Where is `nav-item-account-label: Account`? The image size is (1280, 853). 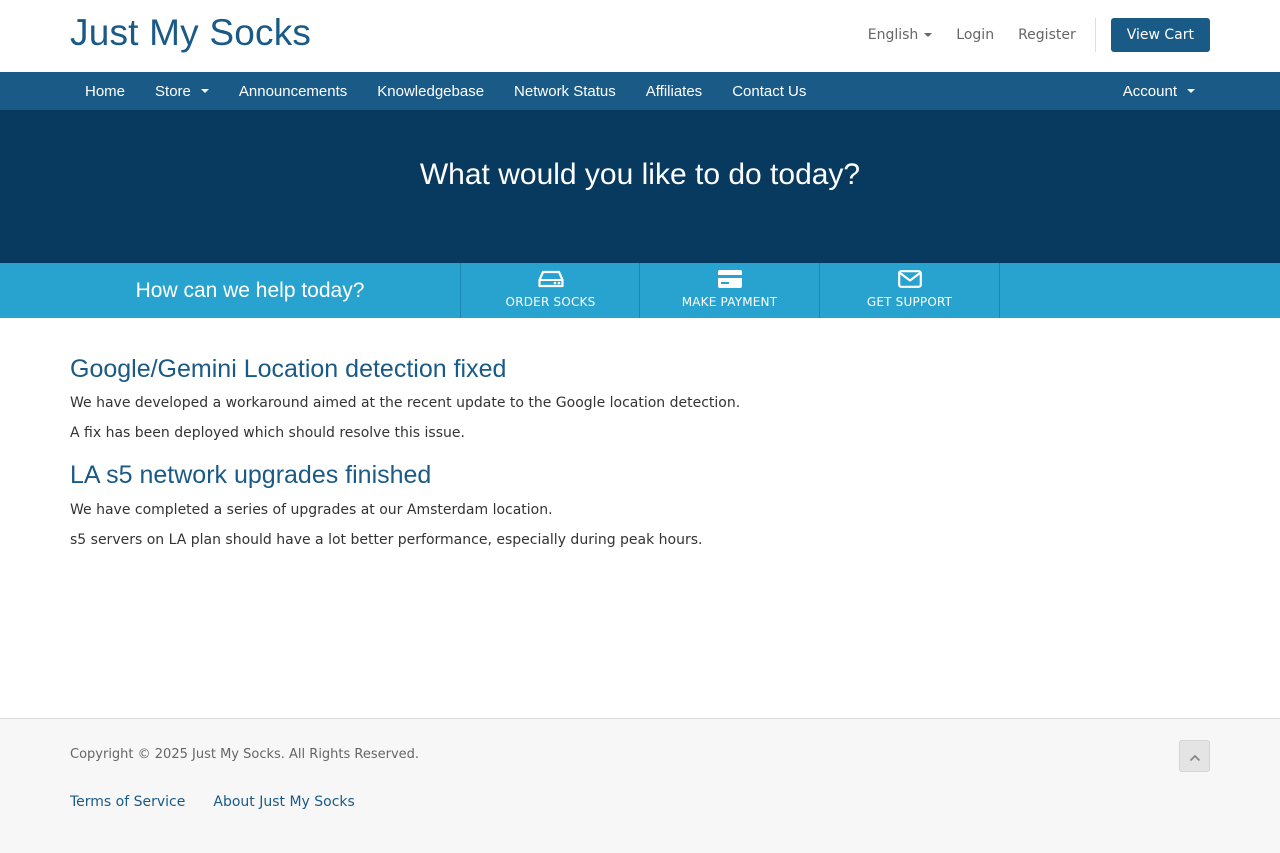 nav-item-account-label: Account is located at coordinates (1149, 91).